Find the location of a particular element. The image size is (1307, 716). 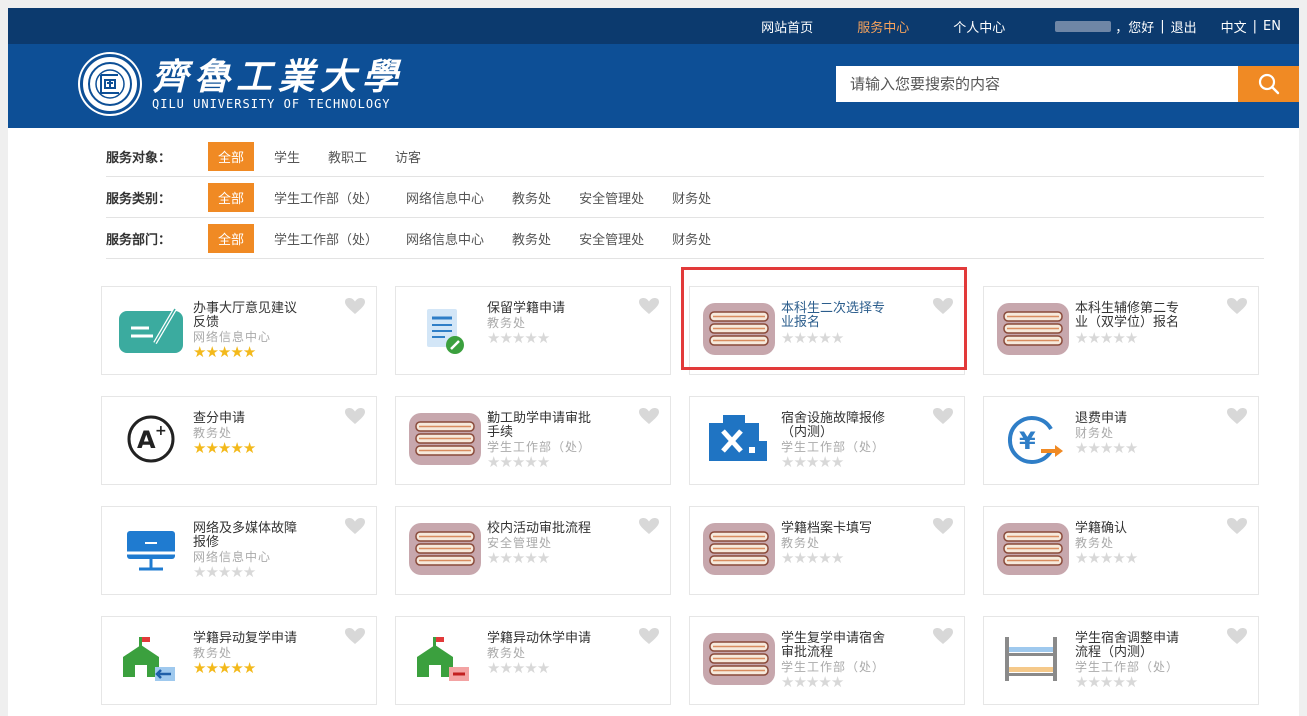

search-button is located at coordinates (1268, 84).